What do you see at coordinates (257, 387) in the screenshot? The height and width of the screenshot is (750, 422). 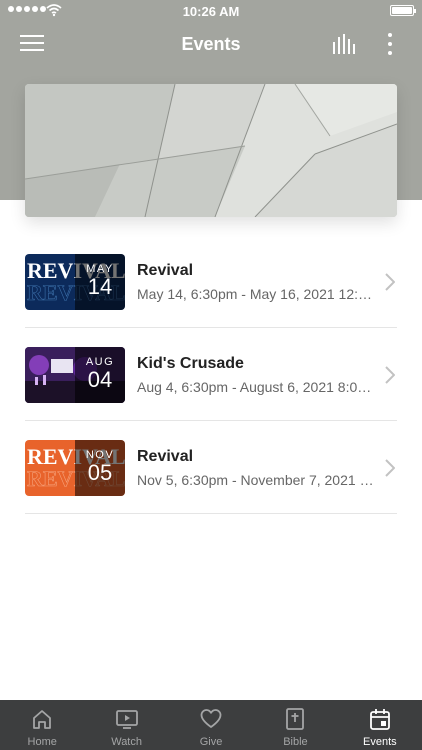 I see `event-dates: Aug 4, 6:30pm - August 6, 2021 8:00pm` at bounding box center [257, 387].